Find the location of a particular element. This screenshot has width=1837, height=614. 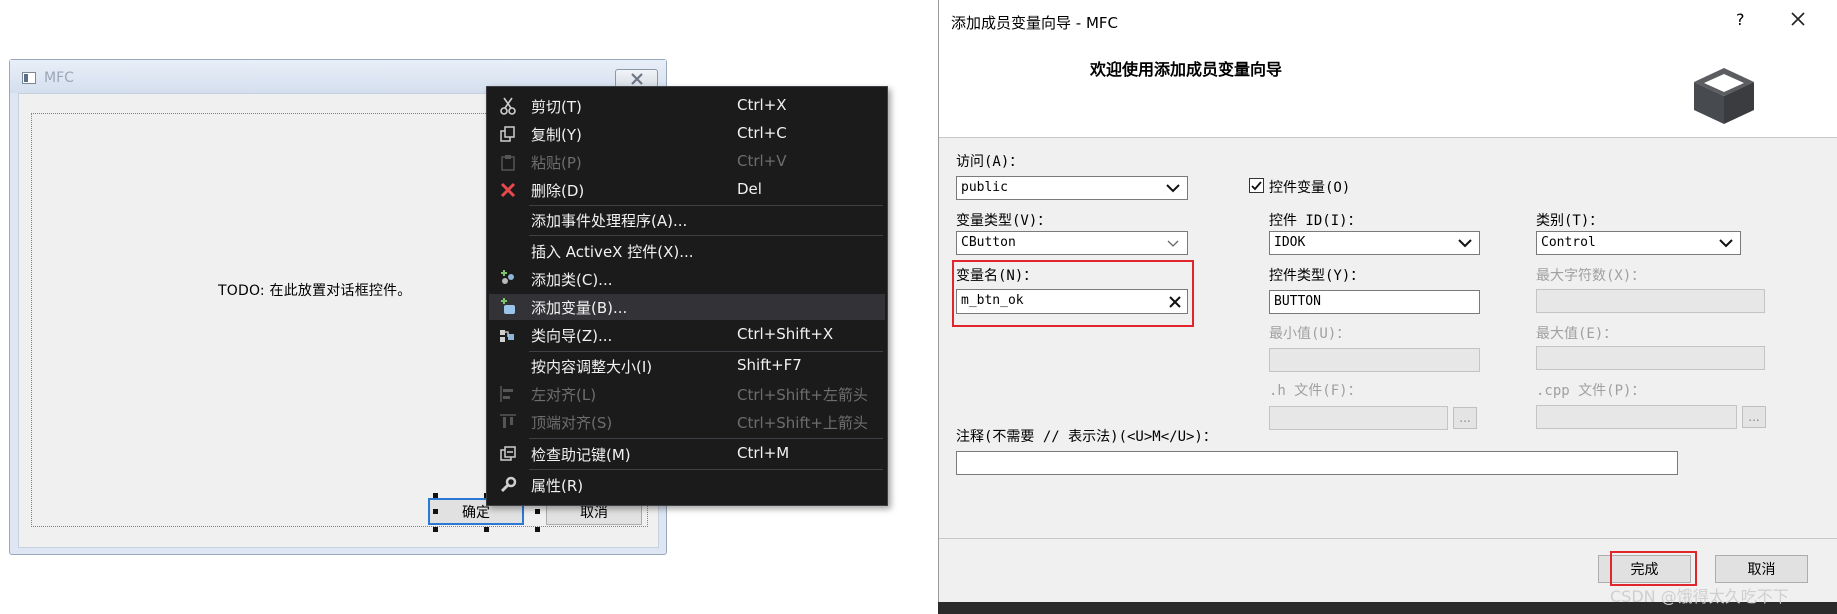

category-label: 类别(T)： is located at coordinates (1570, 221).